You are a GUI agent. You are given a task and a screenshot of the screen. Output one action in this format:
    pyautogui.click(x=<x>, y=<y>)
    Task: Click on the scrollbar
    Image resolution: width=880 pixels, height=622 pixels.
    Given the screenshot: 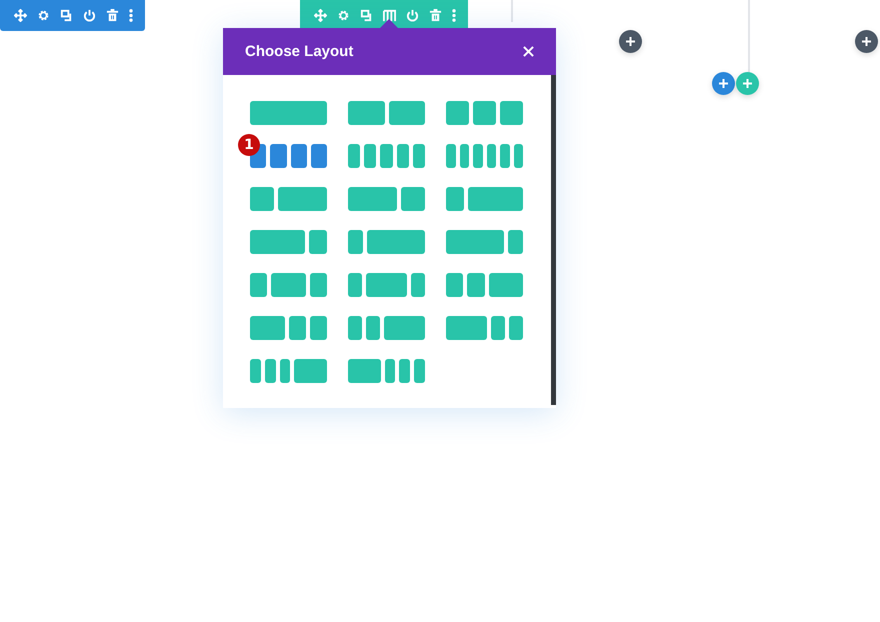 What is the action you would take?
    pyautogui.click(x=553, y=240)
    